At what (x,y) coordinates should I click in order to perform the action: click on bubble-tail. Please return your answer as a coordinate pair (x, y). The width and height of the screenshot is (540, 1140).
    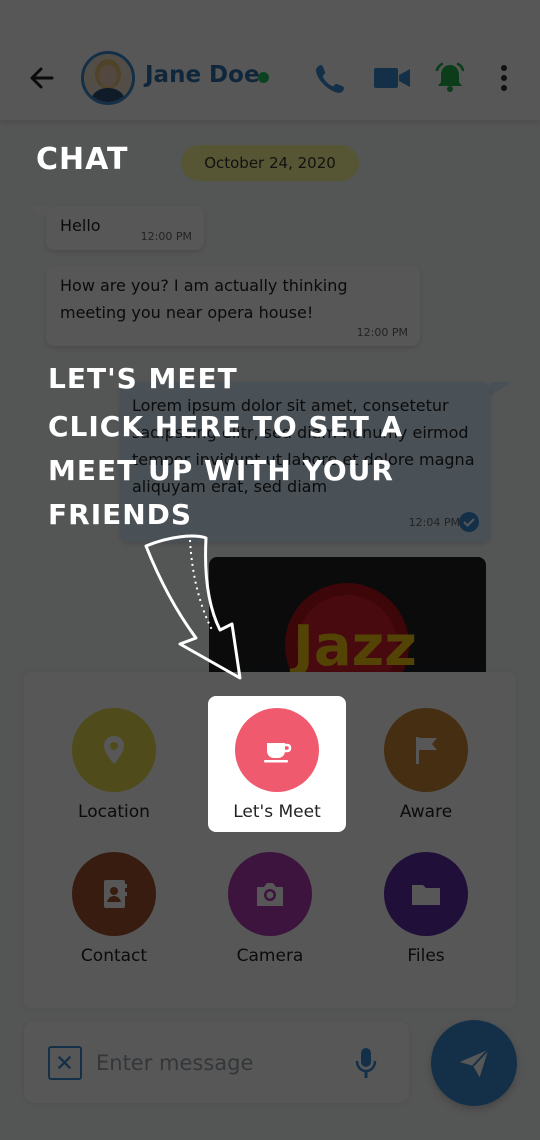
    Looking at the image, I should click on (501, 389).